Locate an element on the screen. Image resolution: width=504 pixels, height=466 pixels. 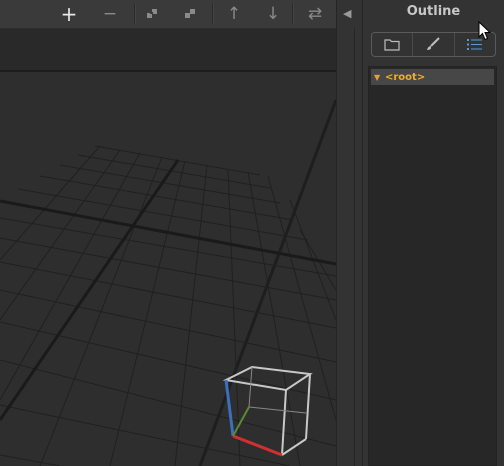
node-reparent-icon is located at coordinates (152, 13).